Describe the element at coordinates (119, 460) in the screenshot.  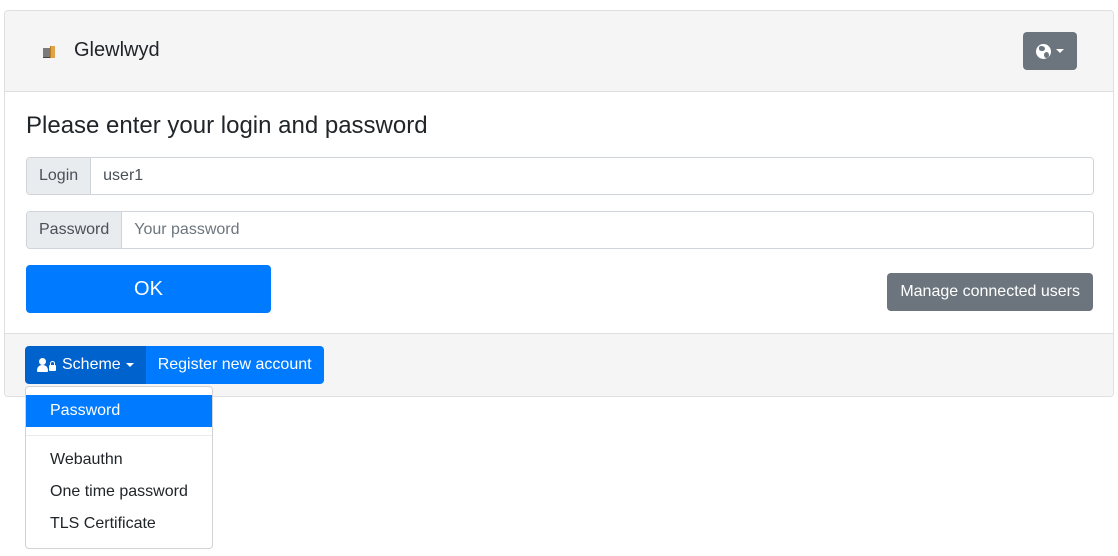
I see `scheme-option-webauthn: Webauthn` at that location.